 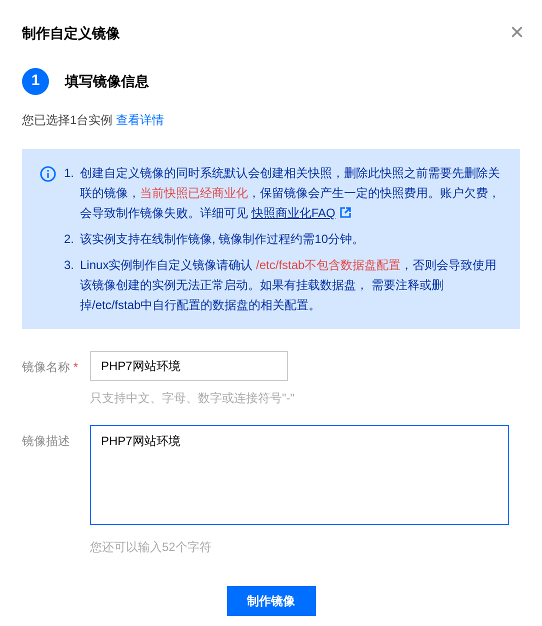 I want to click on faq-link: 快照商业化FAQ, so click(x=293, y=213).